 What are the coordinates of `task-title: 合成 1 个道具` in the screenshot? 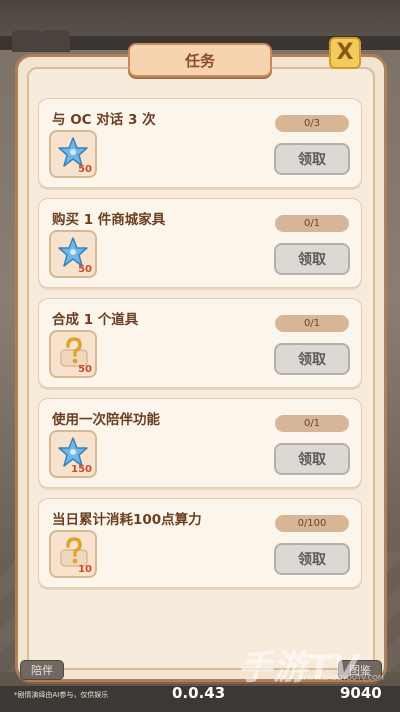 It's located at (95, 320).